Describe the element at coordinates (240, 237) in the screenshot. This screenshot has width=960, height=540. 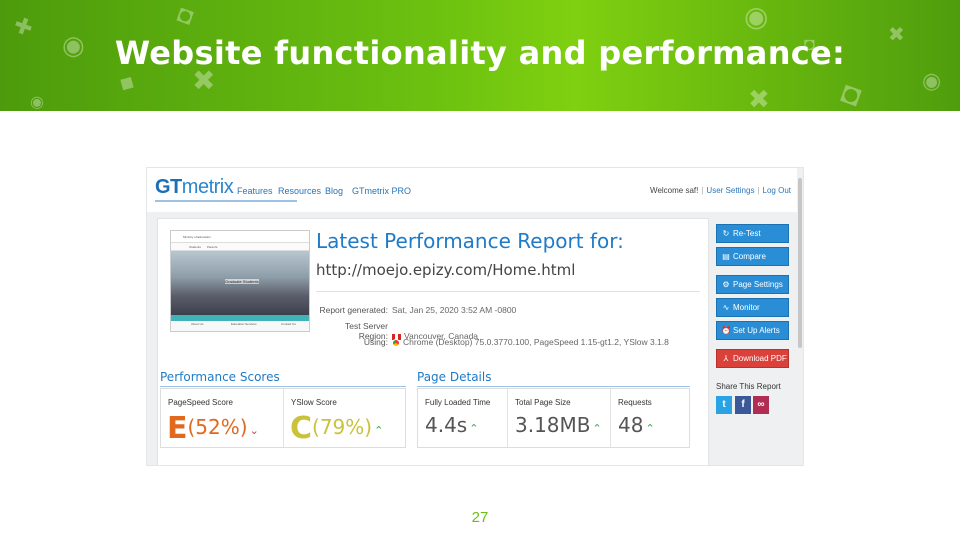
I see `thumbnail-header: Ministry of Education` at that location.